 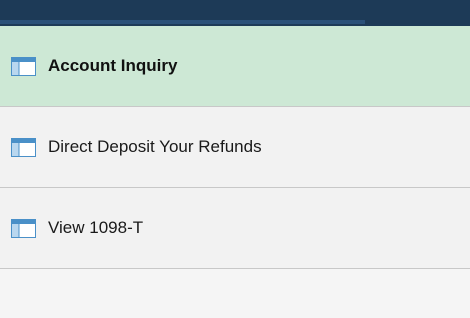 What do you see at coordinates (182, 22) in the screenshot?
I see `header-accent-strip` at bounding box center [182, 22].